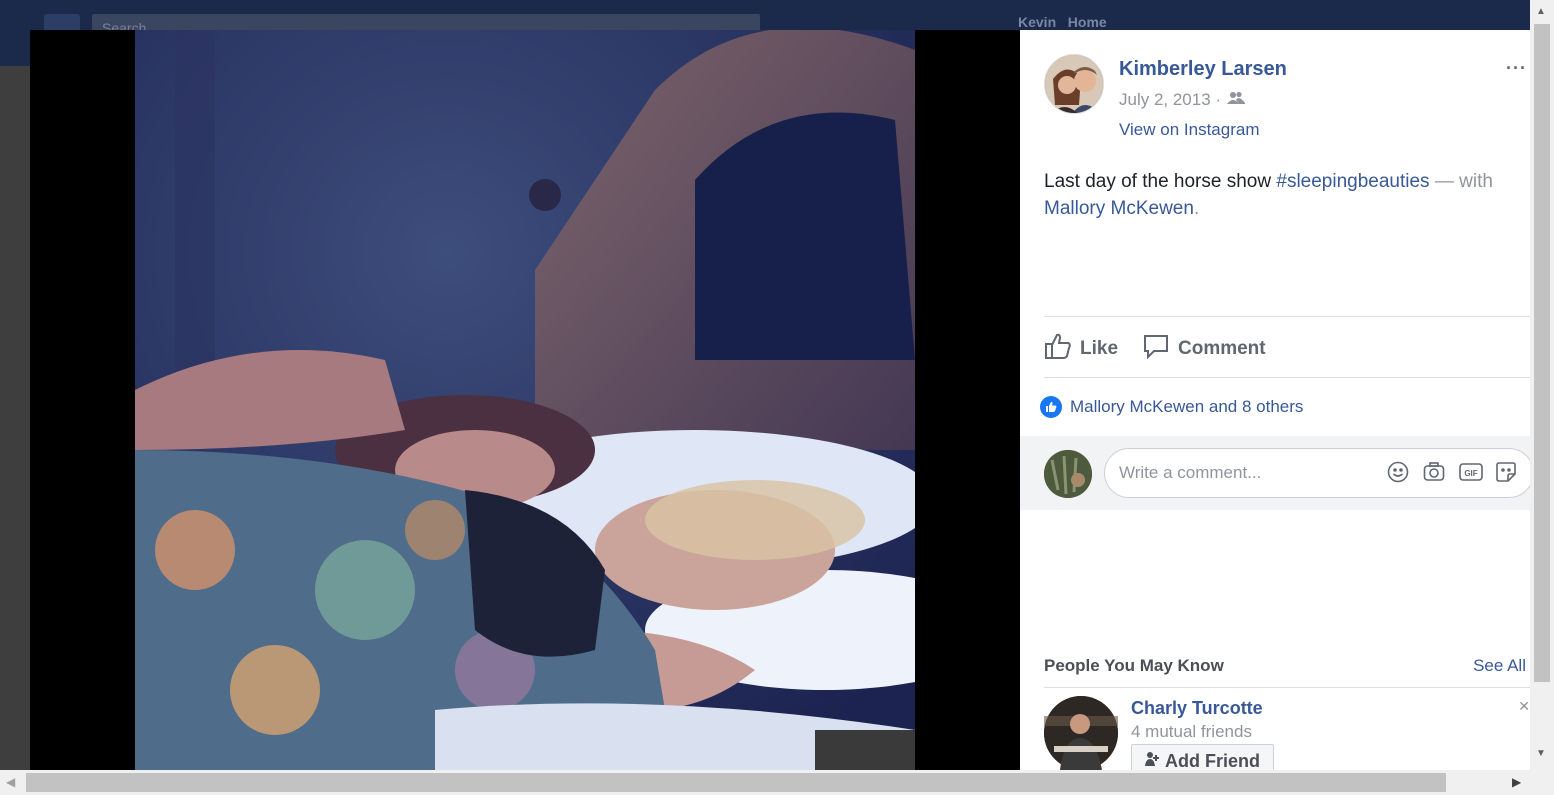 This screenshot has width=1554, height=795. Describe the element at coordinates (1398, 472) in the screenshot. I see `emoji-icon` at that location.